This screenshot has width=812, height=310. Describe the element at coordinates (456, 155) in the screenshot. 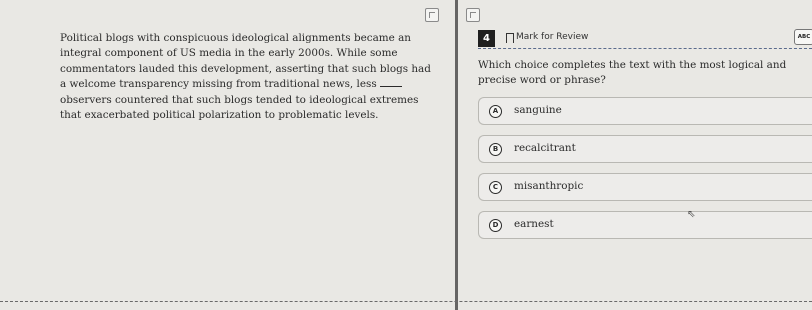

I see `pane-divider` at that location.